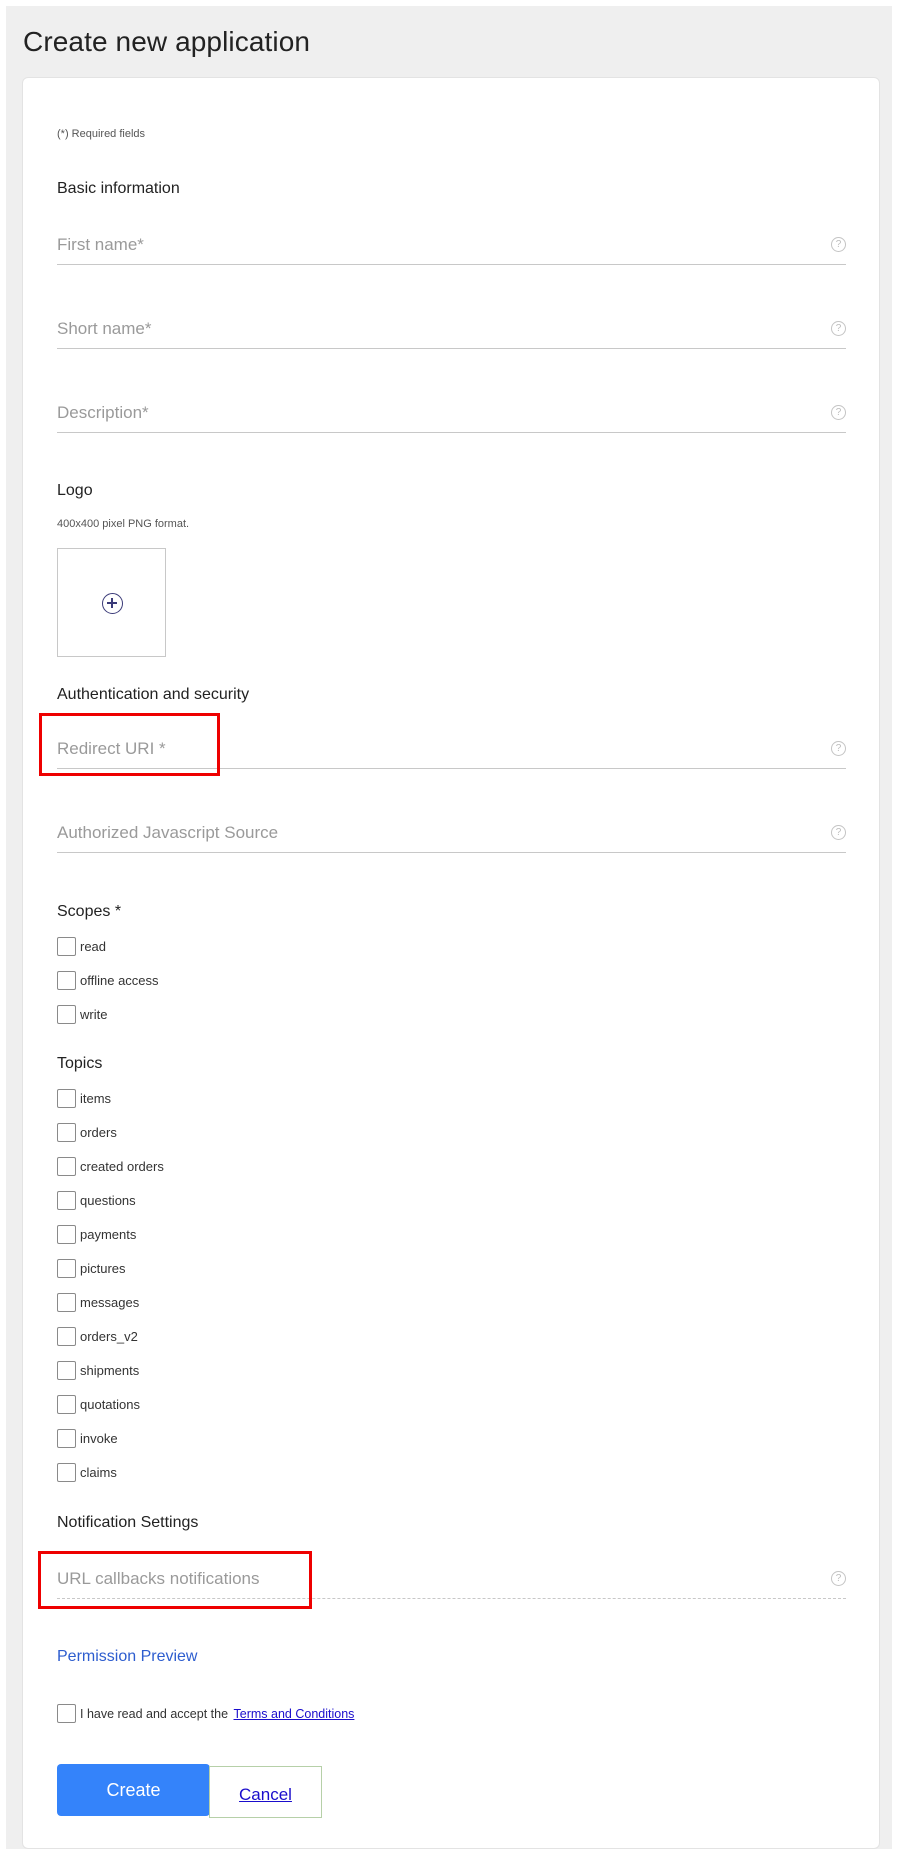 The width and height of the screenshot is (898, 1849). What do you see at coordinates (127, 1657) in the screenshot?
I see `permission-preview-link: Permission Preview` at bounding box center [127, 1657].